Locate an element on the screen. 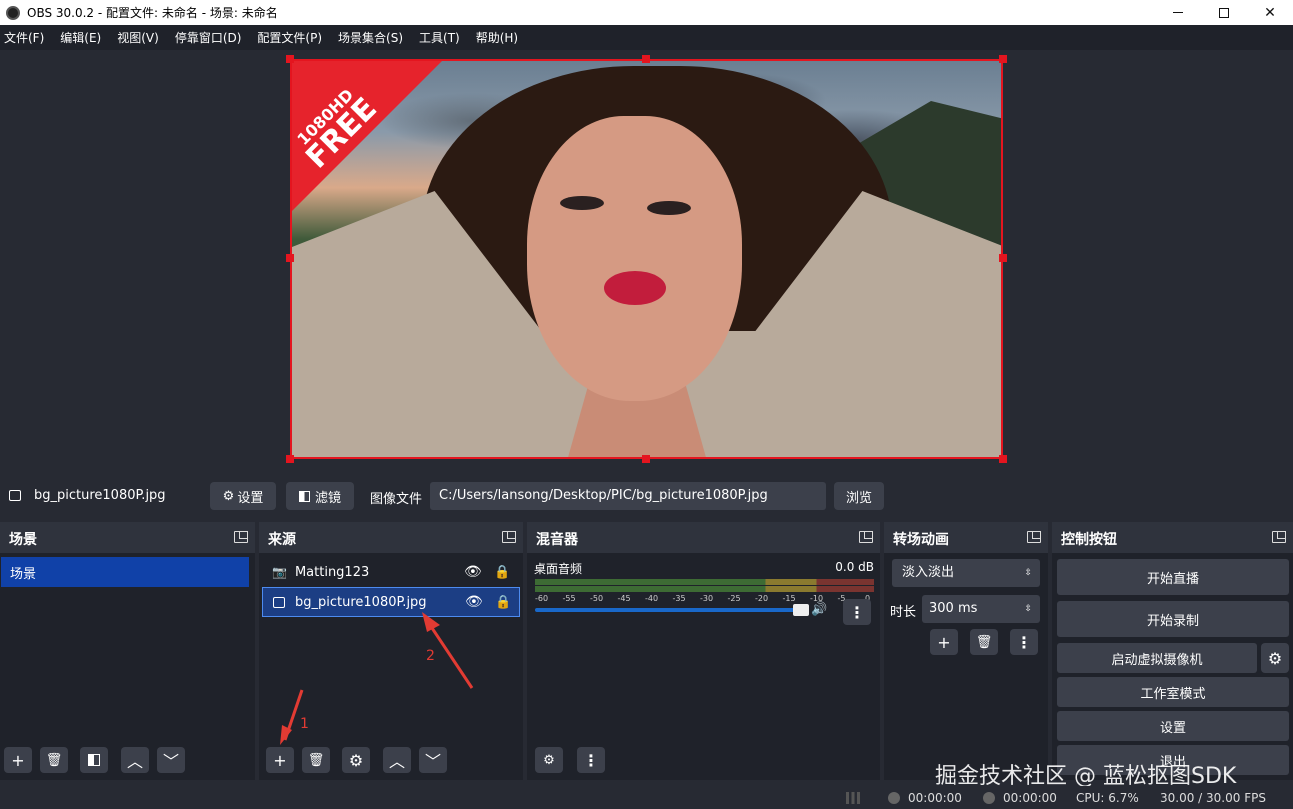 The width and height of the screenshot is (1293, 809). meter-tick-label: -30 is located at coordinates (707, 598).